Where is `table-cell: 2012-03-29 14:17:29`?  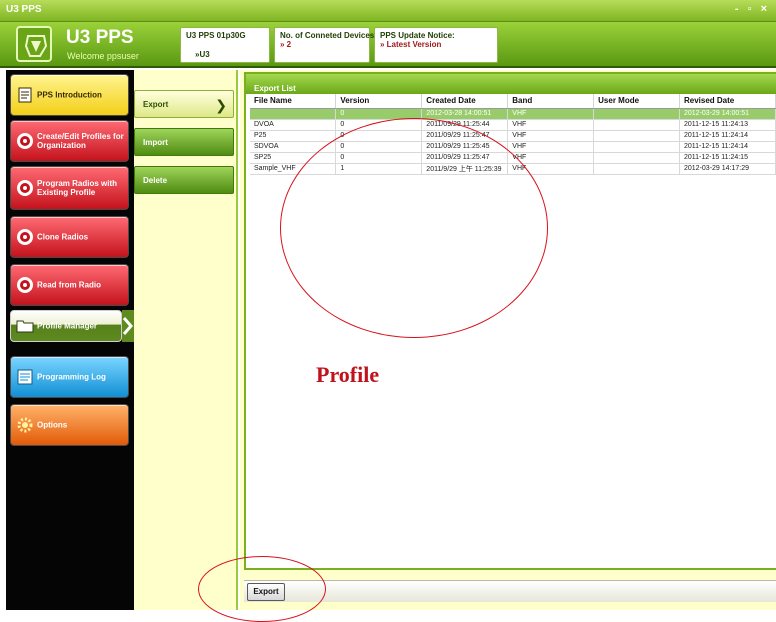 table-cell: 2012-03-29 14:17:29 is located at coordinates (727, 169).